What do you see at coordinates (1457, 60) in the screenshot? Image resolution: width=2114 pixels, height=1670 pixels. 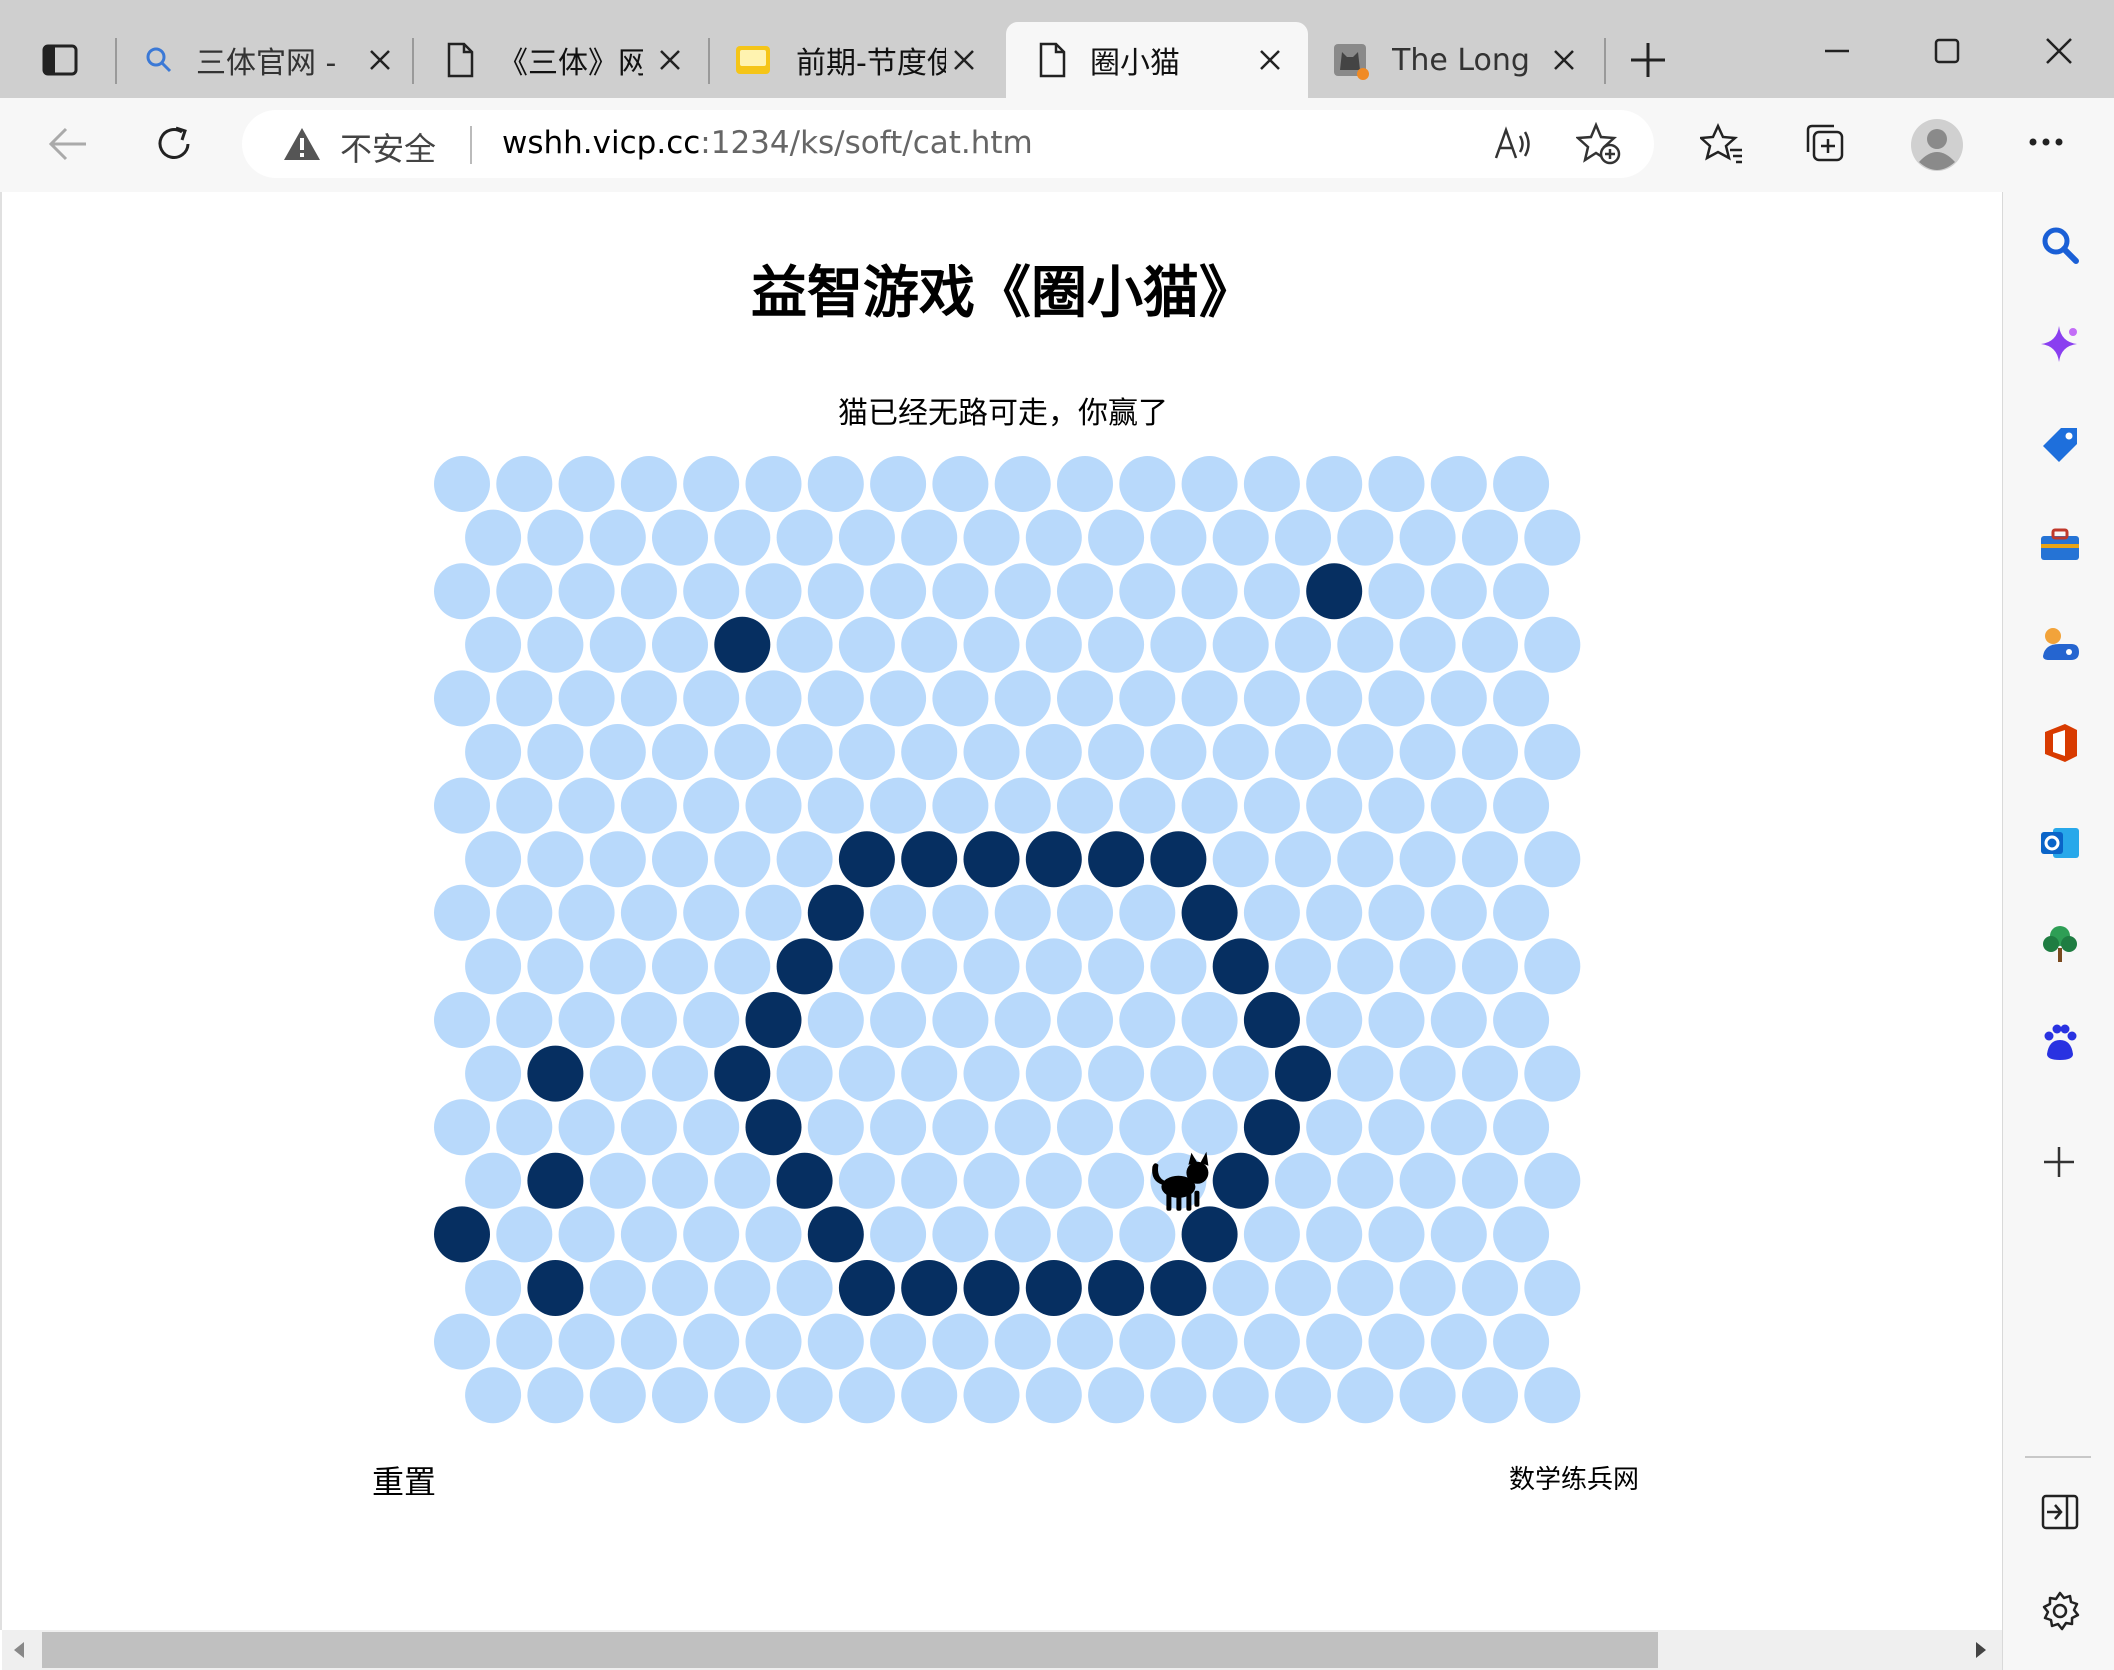 I see `tab-the-long-dark: The Long D` at bounding box center [1457, 60].